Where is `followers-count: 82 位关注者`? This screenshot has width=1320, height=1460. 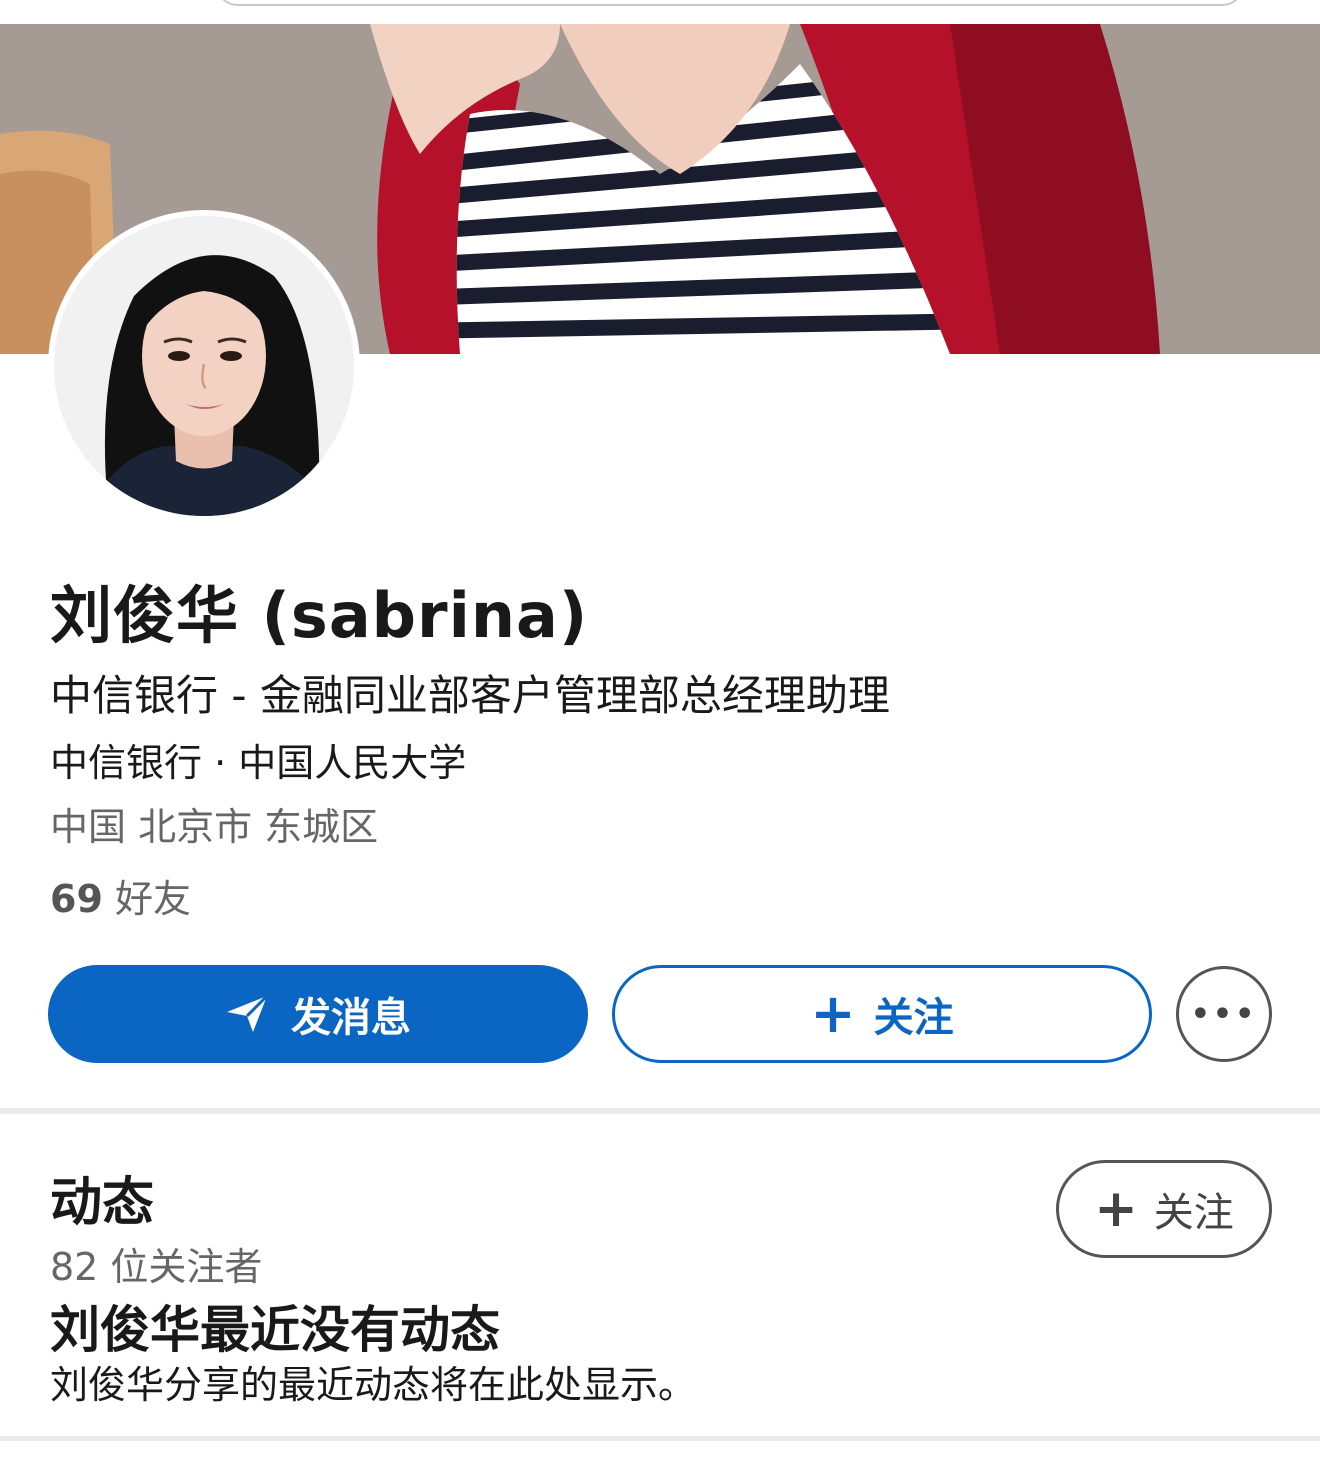
followers-count: 82 位关注者 is located at coordinates (156, 1267).